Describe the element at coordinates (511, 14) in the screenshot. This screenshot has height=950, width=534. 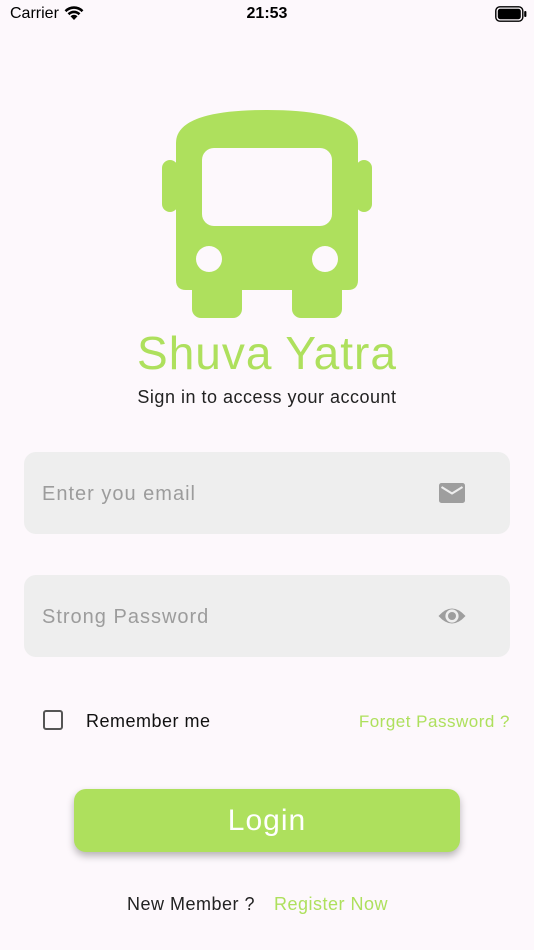
I see `battery-icon` at that location.